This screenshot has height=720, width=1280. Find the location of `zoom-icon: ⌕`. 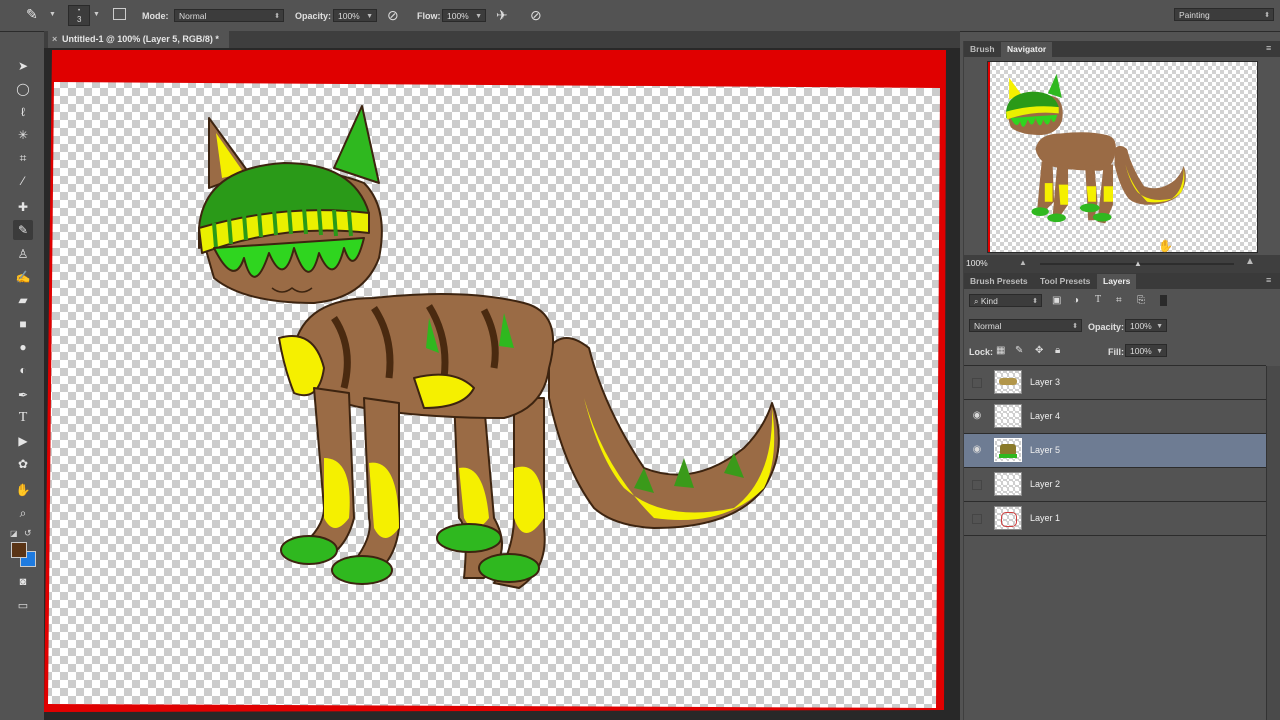

zoom-icon: ⌕ is located at coordinates (23, 513).